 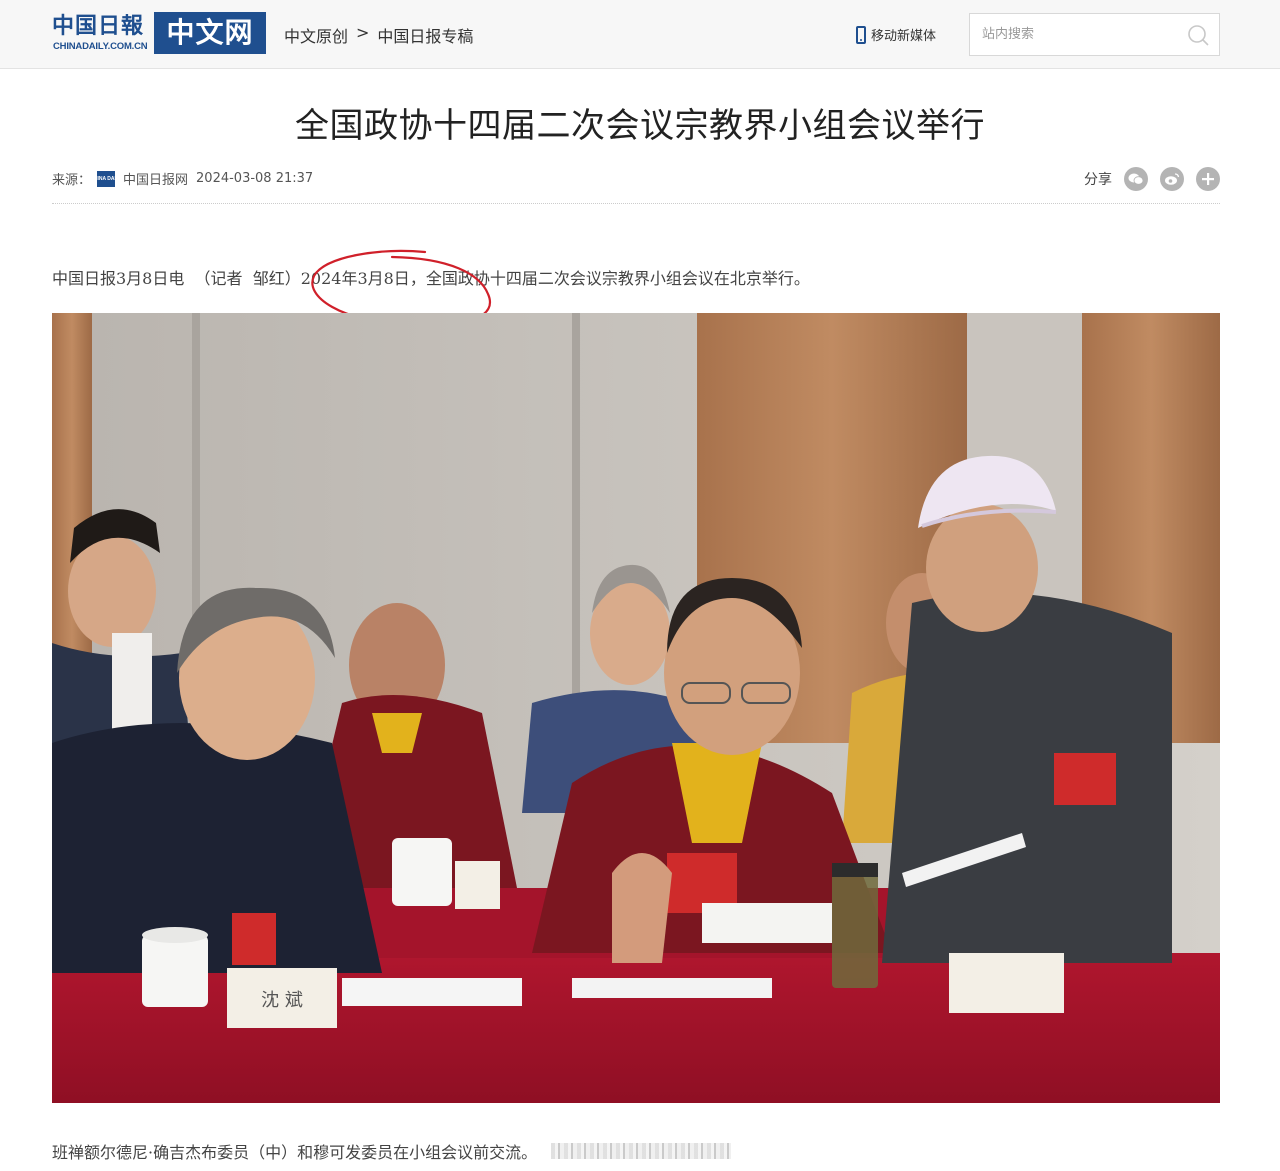 I want to click on obscured-text, so click(x=641, y=1151).